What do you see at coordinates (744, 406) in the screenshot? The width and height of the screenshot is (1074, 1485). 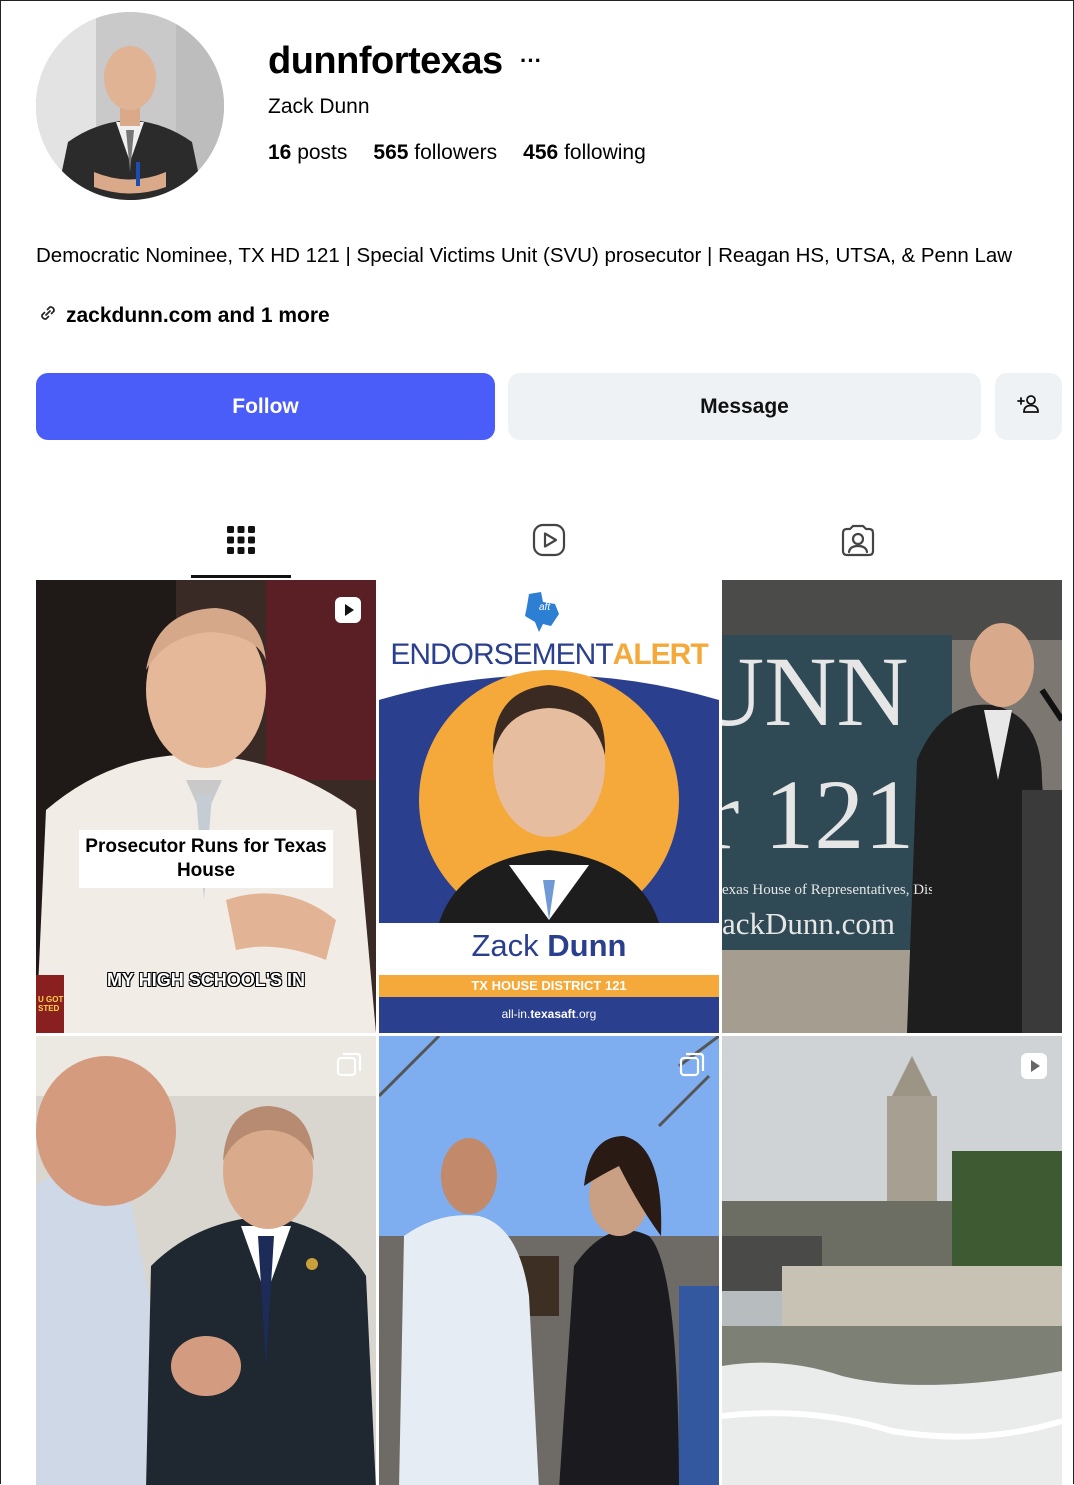 I see `message-button: Message` at bounding box center [744, 406].